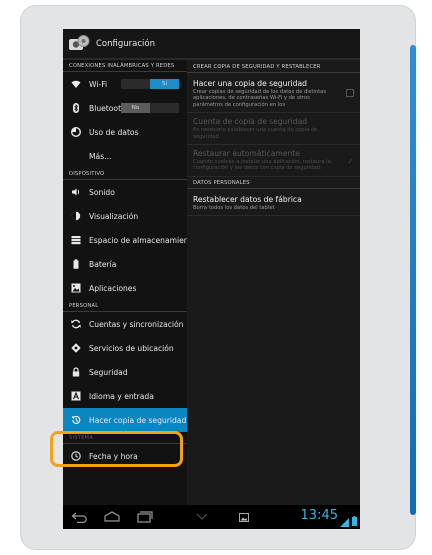  Describe the element at coordinates (121, 396) in the screenshot. I see `sidebar-item-label: Idioma y entrada` at that location.